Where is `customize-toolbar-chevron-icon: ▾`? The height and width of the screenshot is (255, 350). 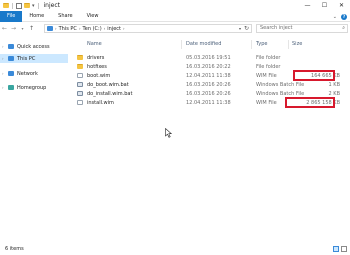 customize-toolbar-chevron-icon: ▾ is located at coordinates (33, 6).